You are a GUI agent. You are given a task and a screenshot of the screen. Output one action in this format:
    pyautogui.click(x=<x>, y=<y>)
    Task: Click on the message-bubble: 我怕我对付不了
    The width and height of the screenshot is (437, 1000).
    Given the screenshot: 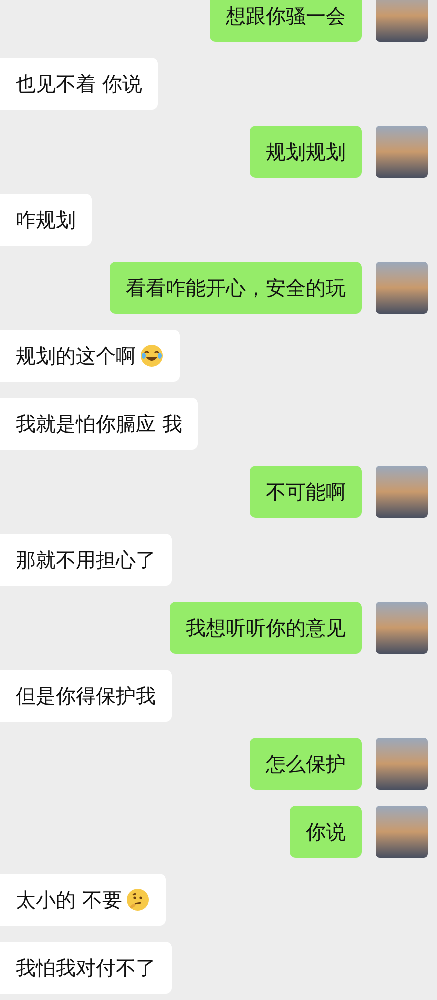 What is the action you would take?
    pyautogui.click(x=86, y=968)
    